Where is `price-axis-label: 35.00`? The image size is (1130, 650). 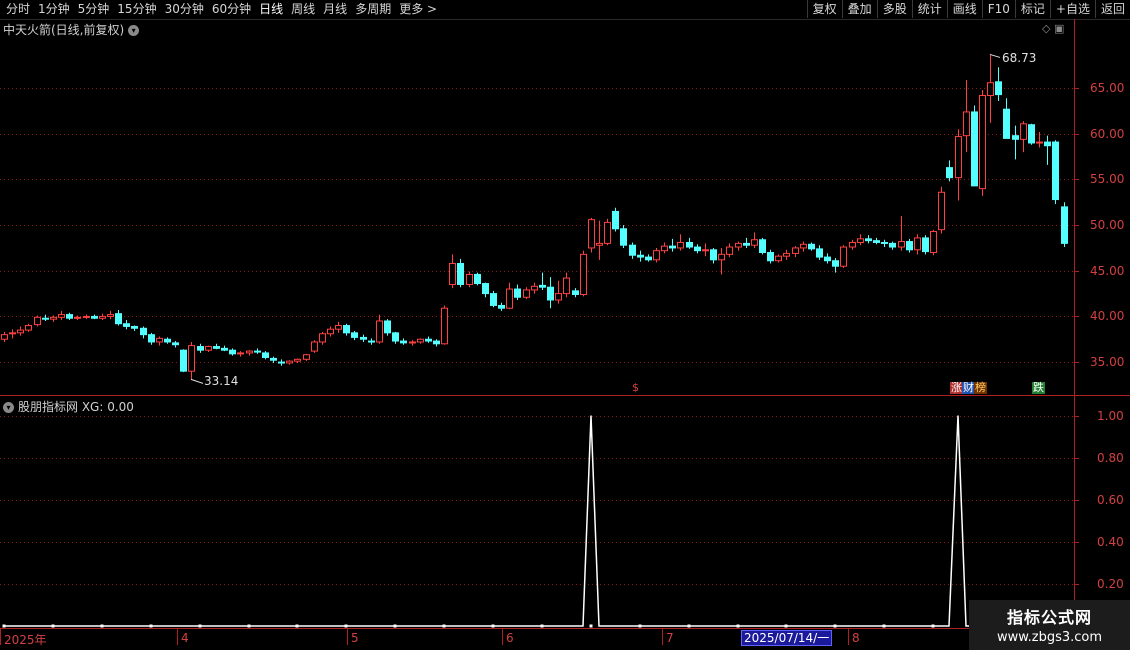 price-axis-label: 35.00 is located at coordinates (1107, 361).